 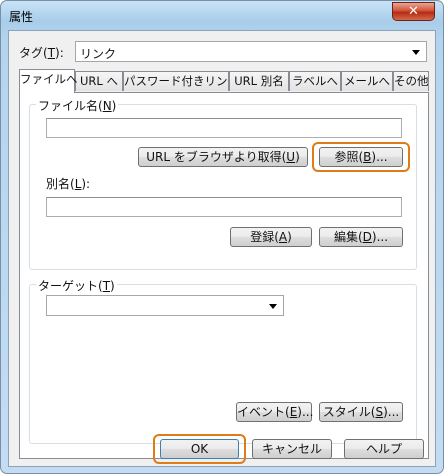 I want to click on tag-select-value: リンク, so click(x=98, y=54).